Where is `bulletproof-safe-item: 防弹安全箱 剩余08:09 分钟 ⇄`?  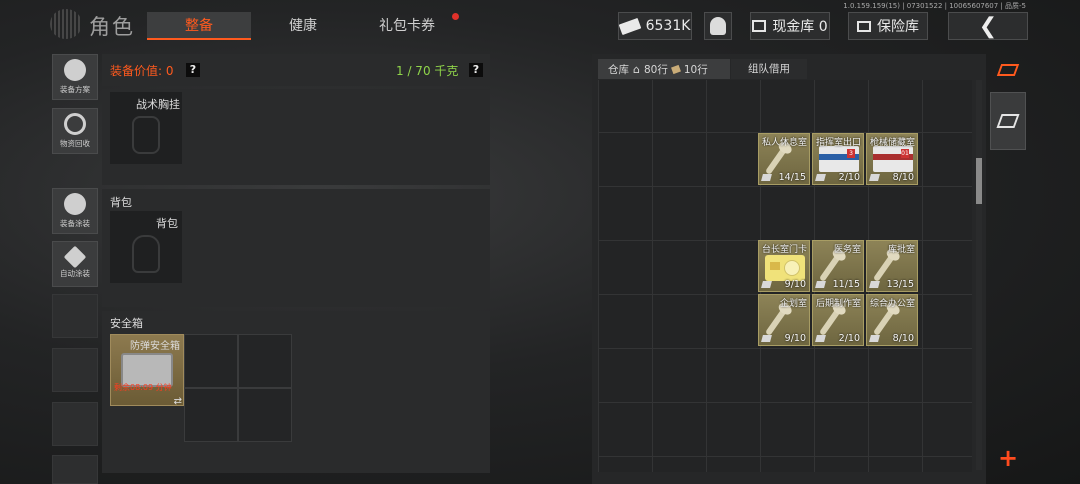 bulletproof-safe-item: 防弹安全箱 剩余08:09 分钟 ⇄ is located at coordinates (147, 370).